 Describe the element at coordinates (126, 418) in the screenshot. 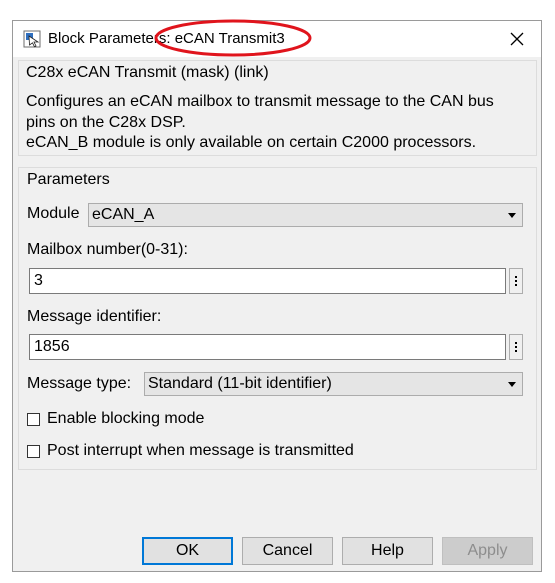

I see `blocking-mode-label: Enable blocking mode` at that location.